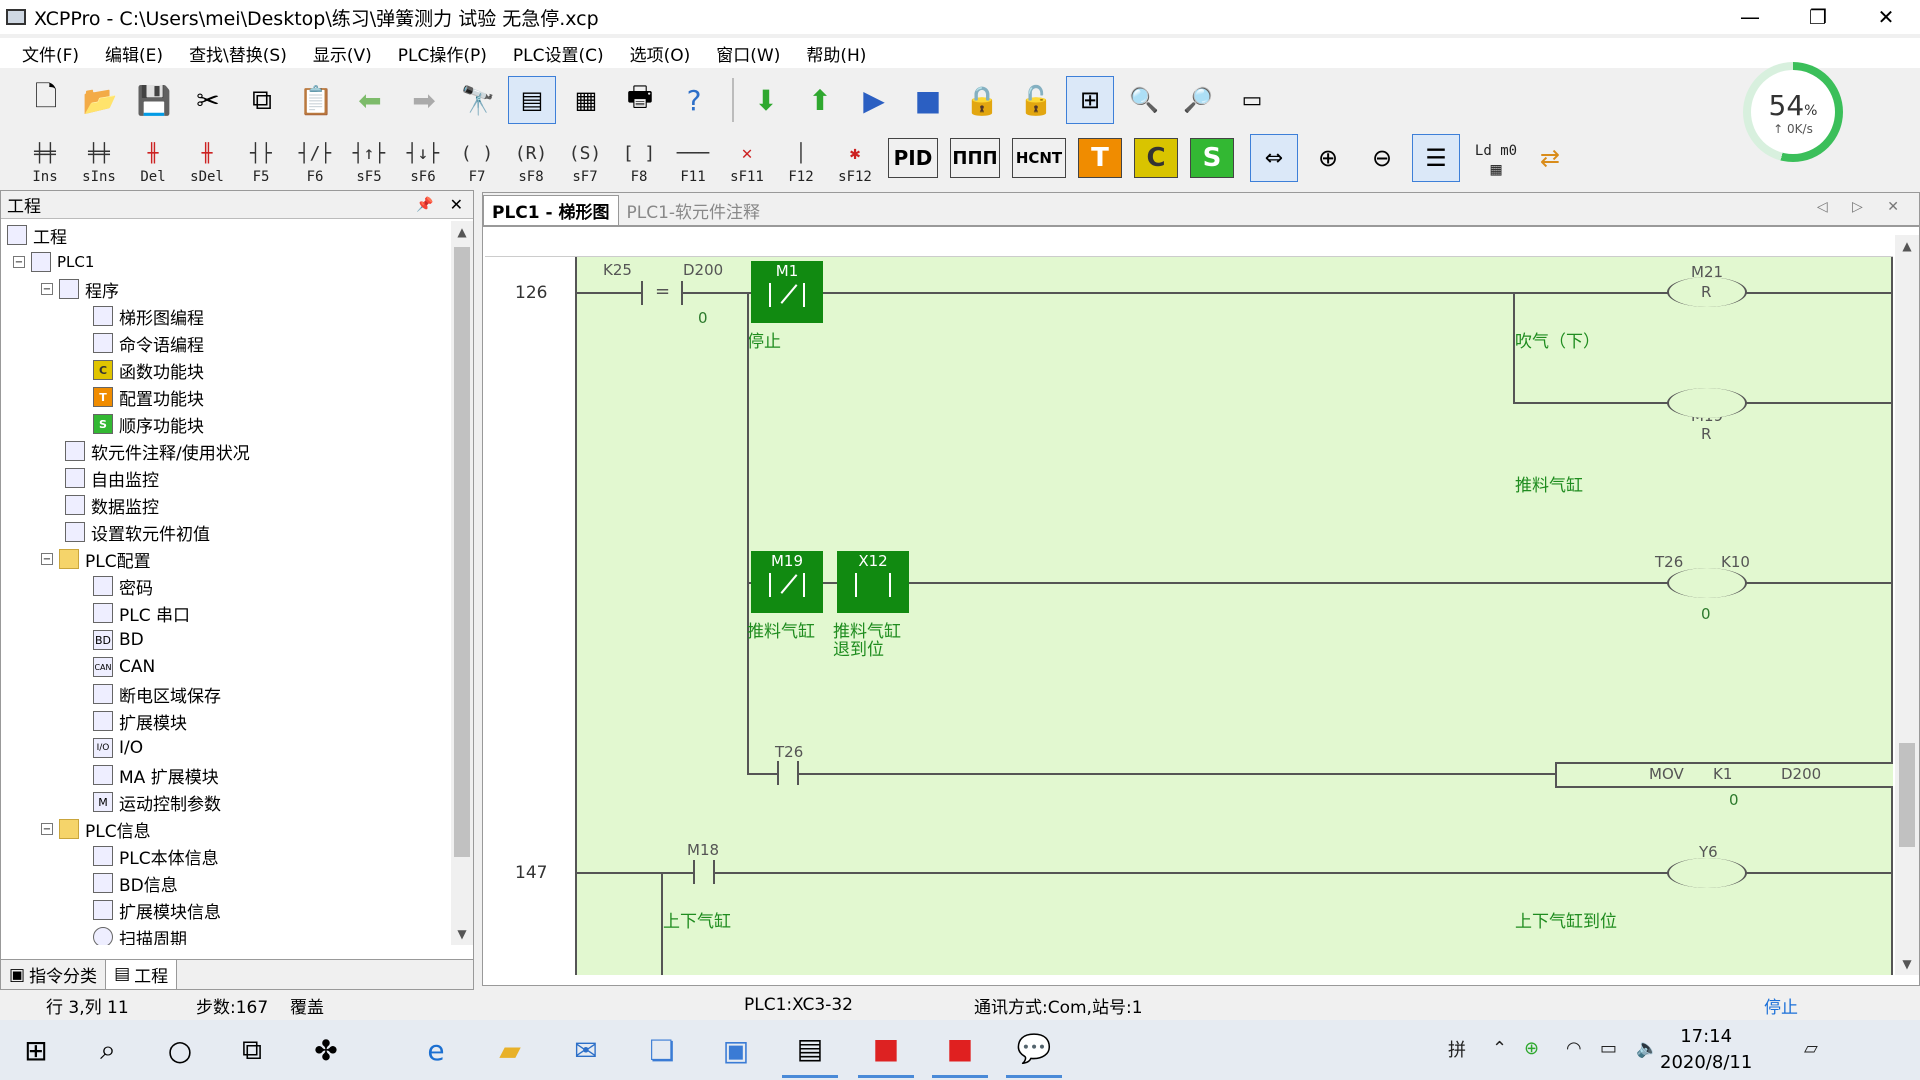 The height and width of the screenshot is (1080, 1920). I want to click on coil-y6, so click(1707, 873).